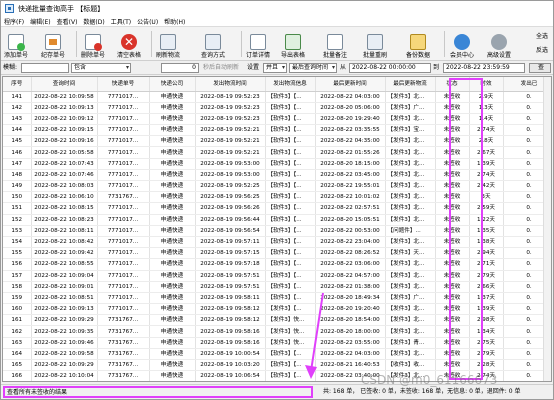 This screenshot has width=554, height=400. I want to click on order-detail-button: 订单详情, so click(258, 44).